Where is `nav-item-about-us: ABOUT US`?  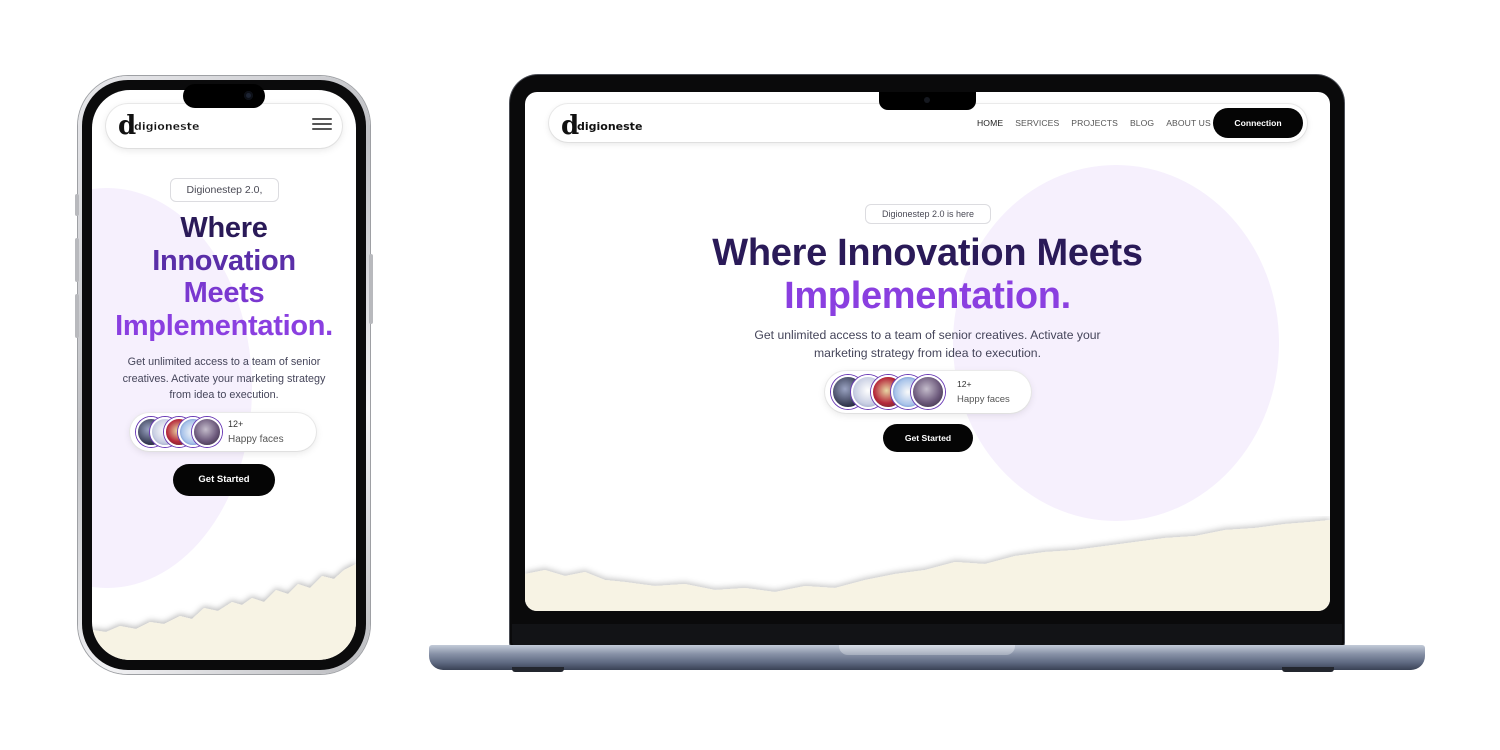
nav-item-about-us: ABOUT US is located at coordinates (1188, 123).